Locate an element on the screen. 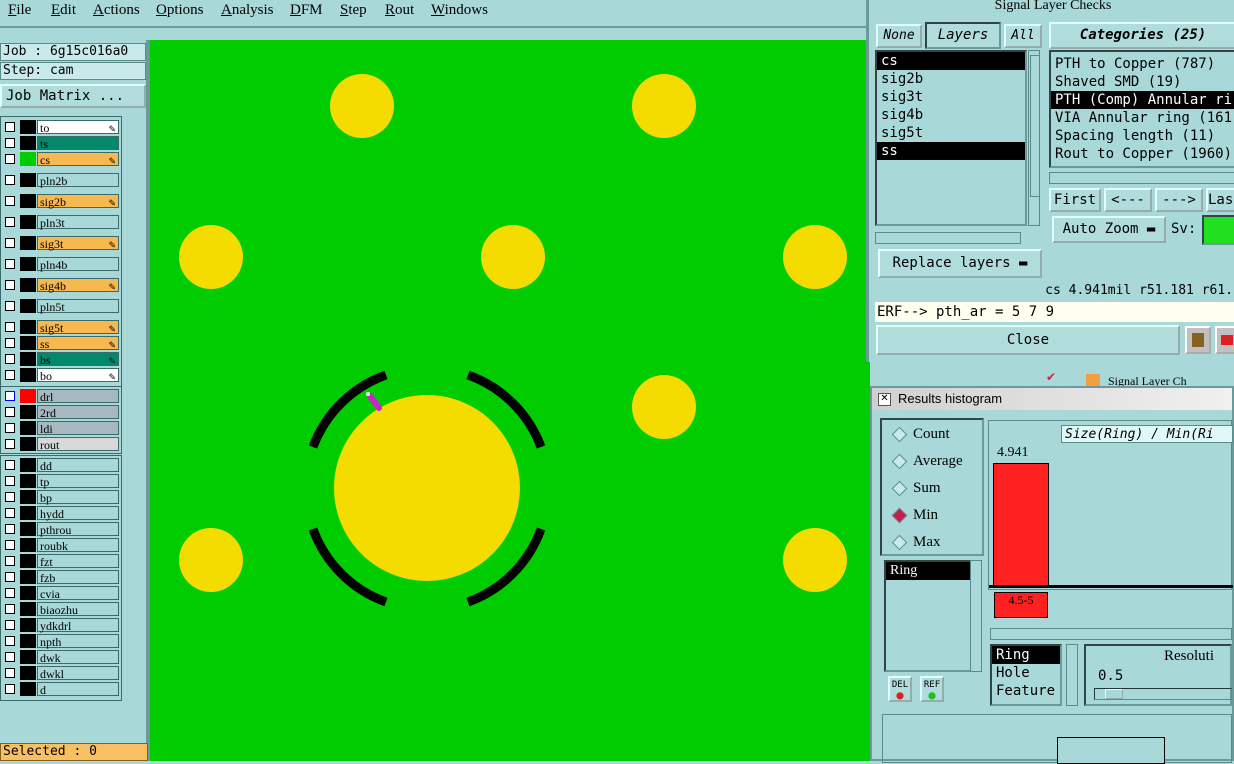 This screenshot has width=1234, height=764. menu-edit: Edit is located at coordinates (63, 10).